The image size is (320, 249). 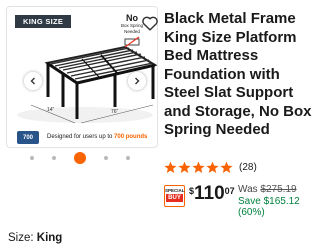 I want to click on special-buy-badge: SPECIAL BUY, so click(x=174, y=196).